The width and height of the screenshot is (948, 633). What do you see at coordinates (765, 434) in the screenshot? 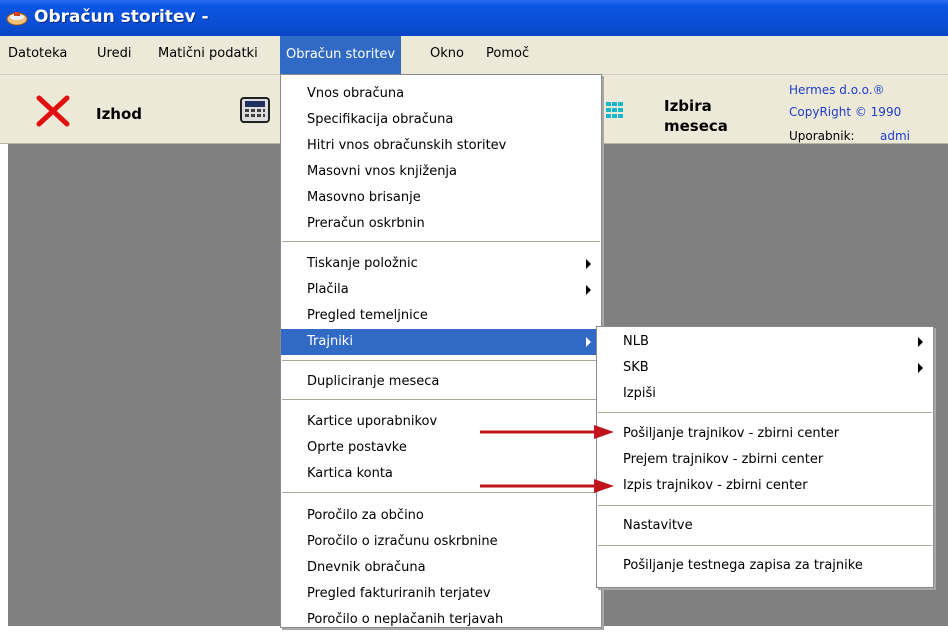
I see `submenu-item-posiljanje-trajnikov: Pošiljanje trajnikov - zbirni center` at bounding box center [765, 434].